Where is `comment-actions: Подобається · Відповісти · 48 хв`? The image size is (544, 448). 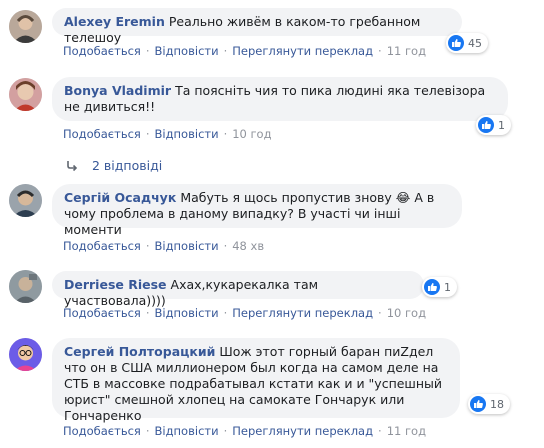
comment-actions: Подобається · Відповісти · 48 хв is located at coordinates (163, 246).